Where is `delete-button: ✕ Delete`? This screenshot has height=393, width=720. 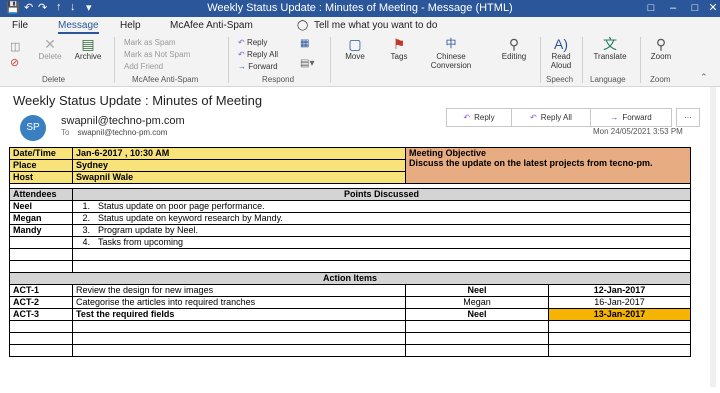 delete-button: ✕ Delete is located at coordinates (50, 49).